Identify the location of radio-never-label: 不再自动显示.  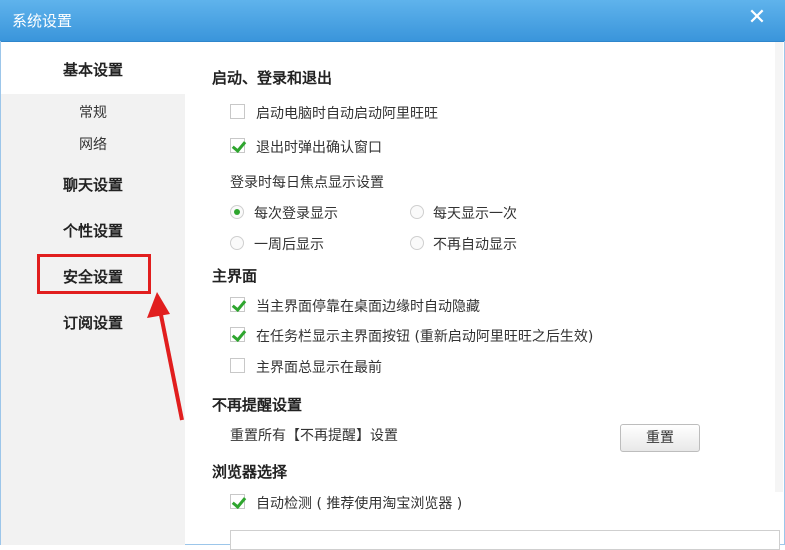
(475, 245).